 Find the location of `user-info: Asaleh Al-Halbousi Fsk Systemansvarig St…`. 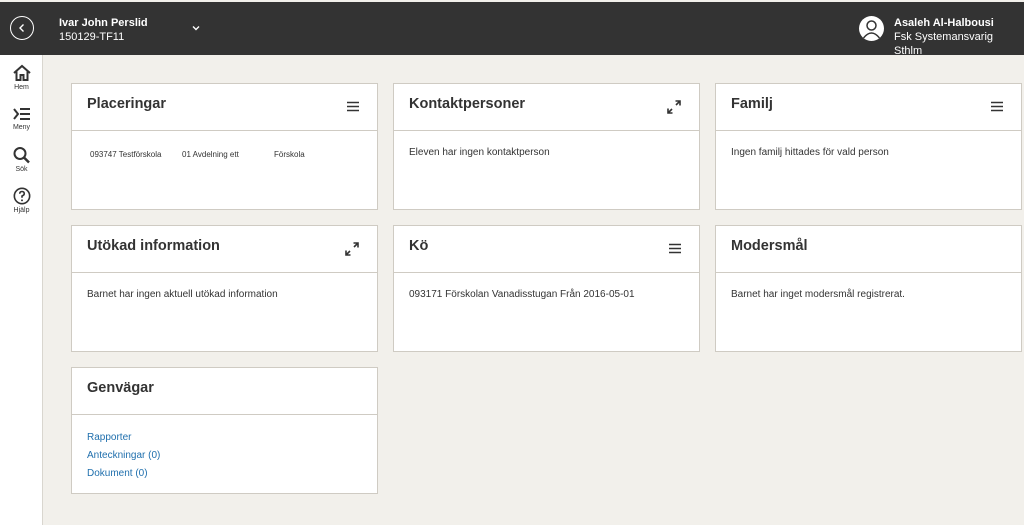

user-info: Asaleh Al-Halbousi Fsk Systemansvarig St… is located at coordinates (959, 37).